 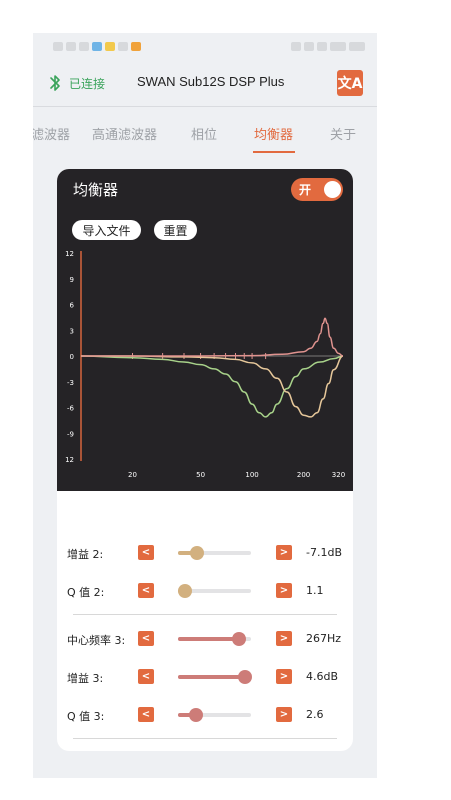 I want to click on wifi-icon, so click(x=322, y=46).